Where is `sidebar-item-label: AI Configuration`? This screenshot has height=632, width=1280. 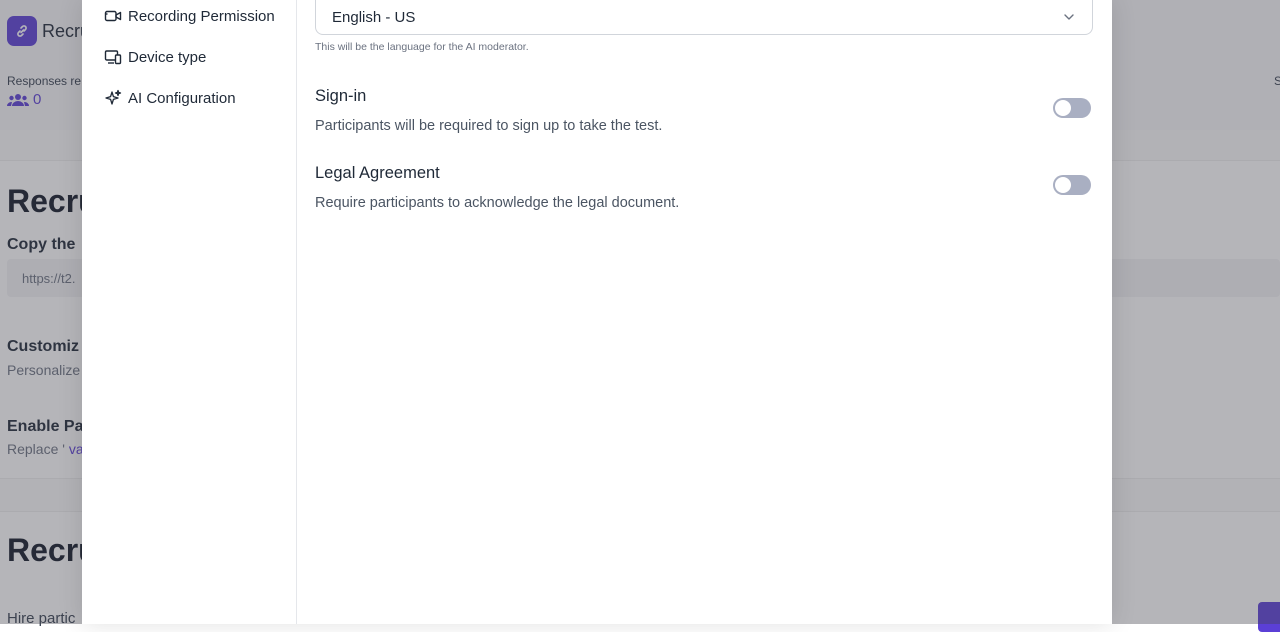 sidebar-item-label: AI Configuration is located at coordinates (182, 98).